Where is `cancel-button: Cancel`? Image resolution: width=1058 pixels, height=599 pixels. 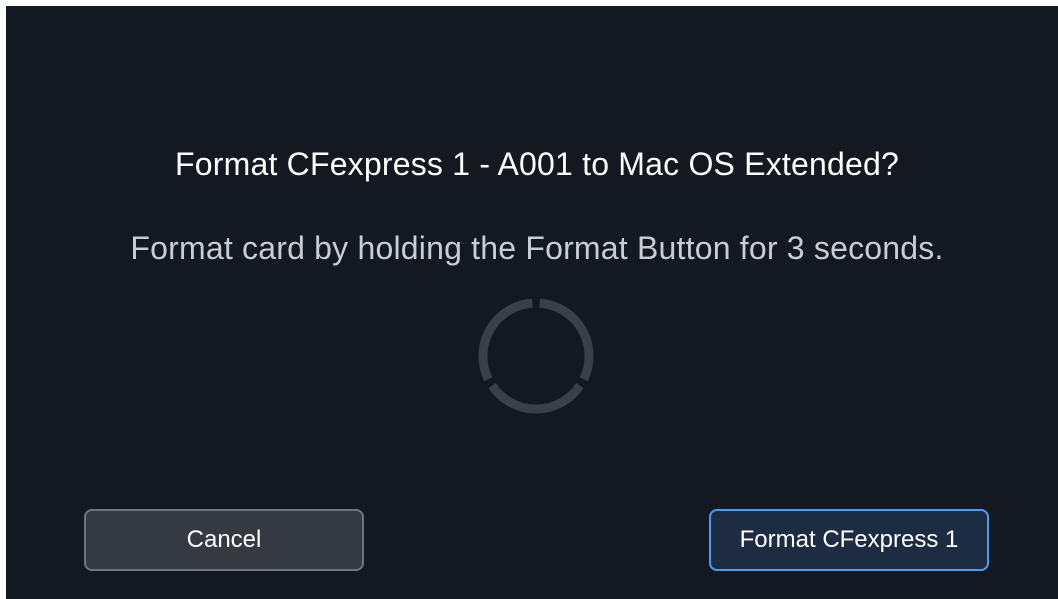 cancel-button: Cancel is located at coordinates (224, 540).